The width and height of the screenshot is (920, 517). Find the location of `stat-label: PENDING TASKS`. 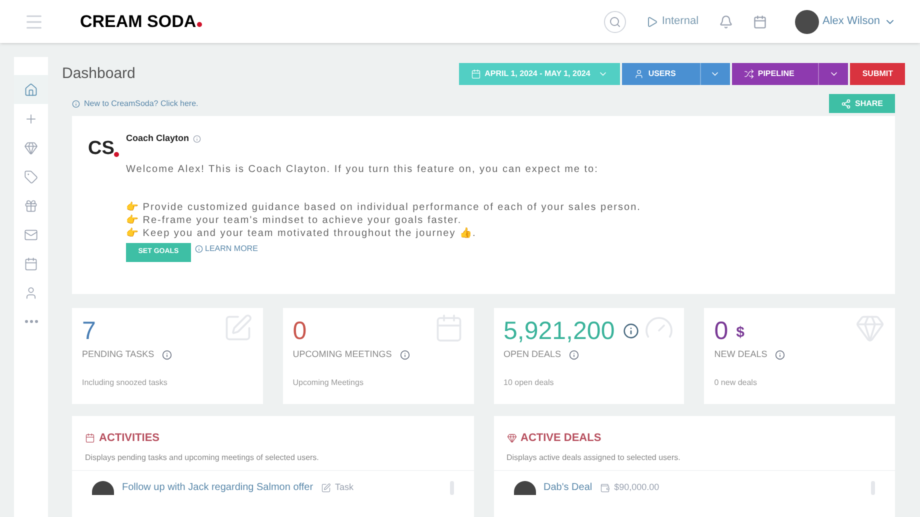

stat-label: PENDING TASKS is located at coordinates (118, 354).